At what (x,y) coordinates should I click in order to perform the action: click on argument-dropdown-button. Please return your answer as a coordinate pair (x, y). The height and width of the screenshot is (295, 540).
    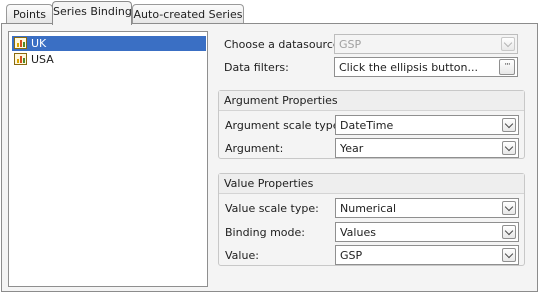
    Looking at the image, I should click on (509, 148).